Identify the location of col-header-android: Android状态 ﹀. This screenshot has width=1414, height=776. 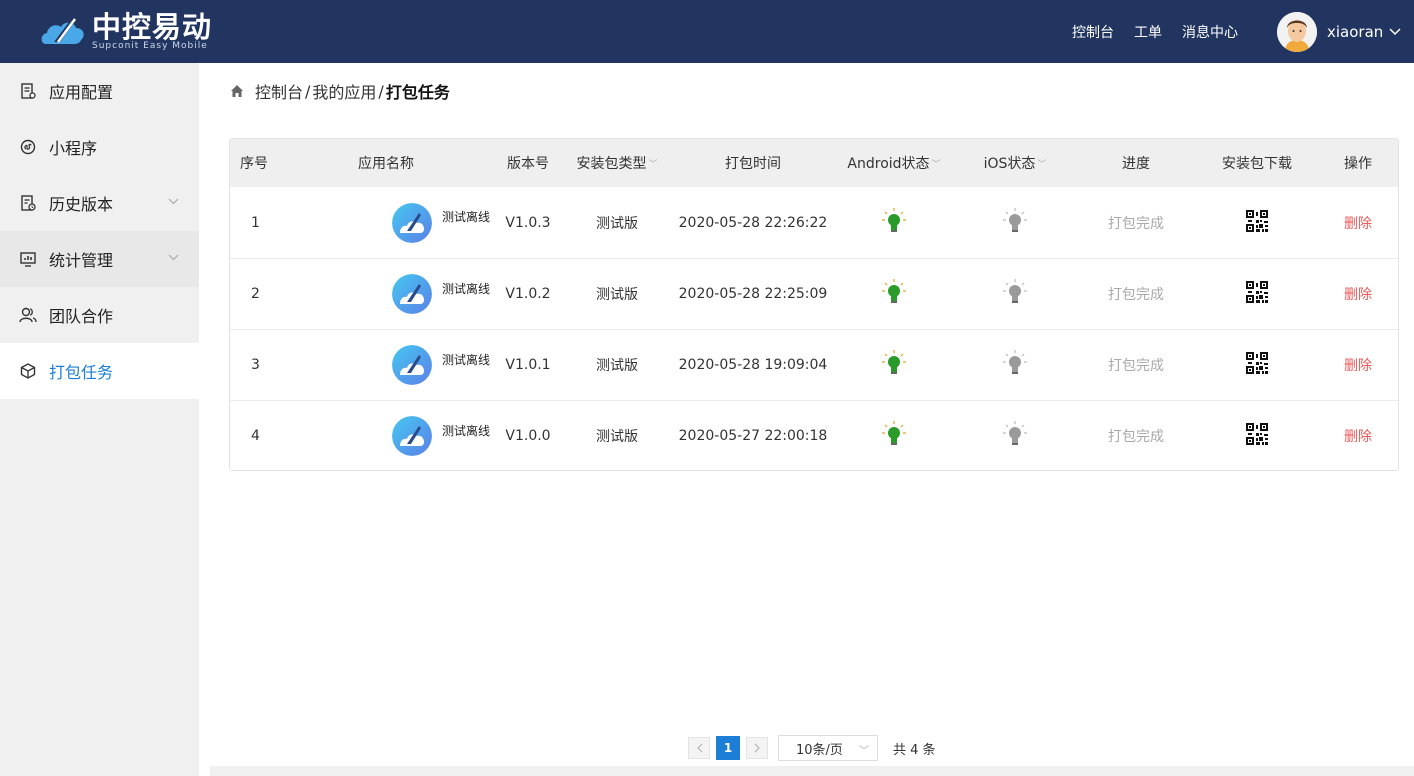
(894, 163).